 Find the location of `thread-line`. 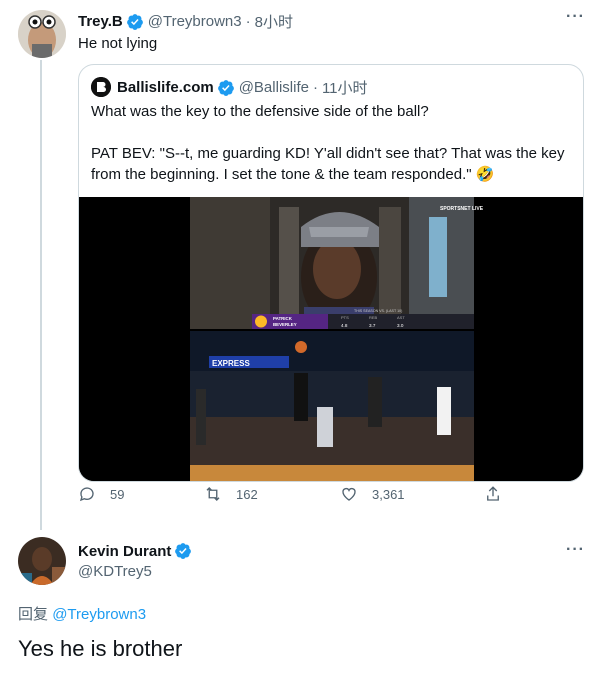

thread-line is located at coordinates (41, 295).